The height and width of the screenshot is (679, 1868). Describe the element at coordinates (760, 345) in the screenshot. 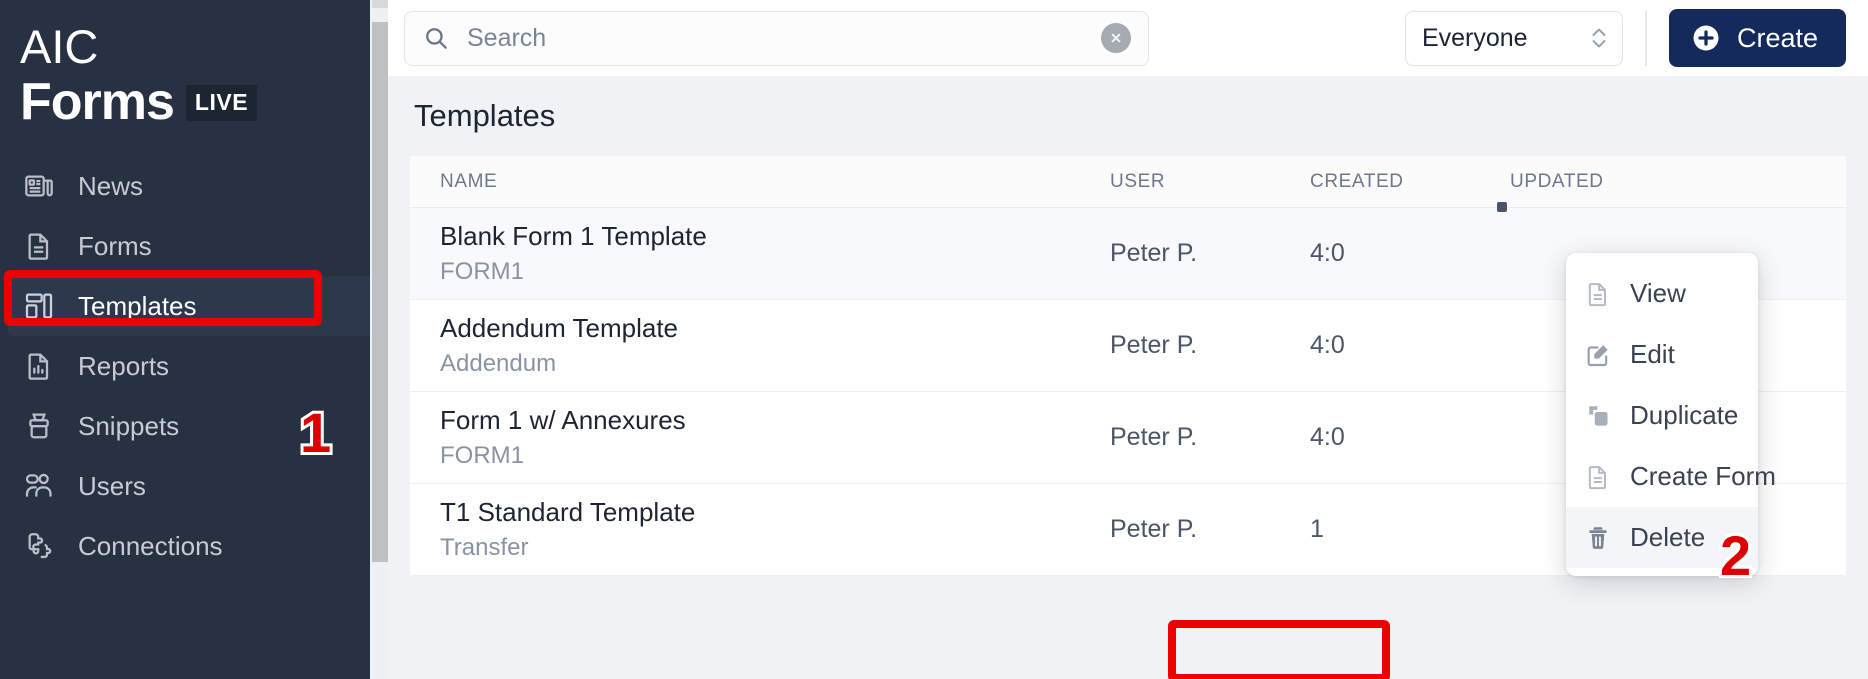

I see `row-name-cell: Addendum Template Addendum` at that location.